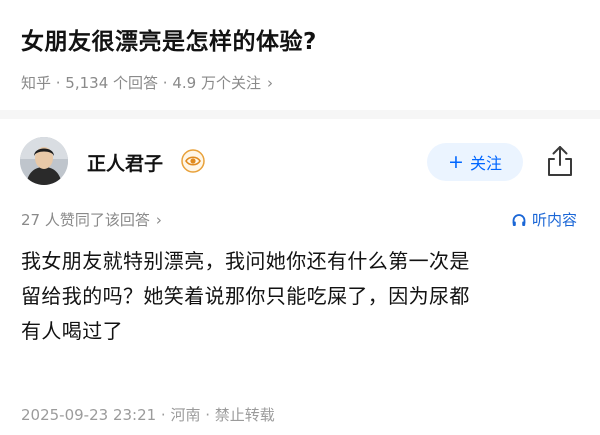  I want to click on eye-badge-icon, so click(193, 161).